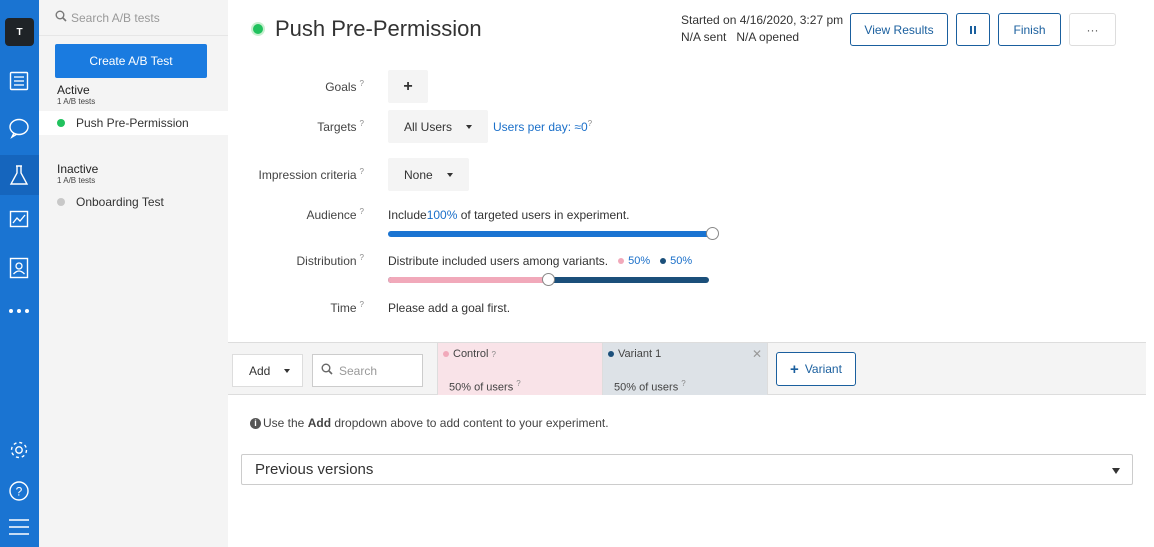  Describe the element at coordinates (120, 202) in the screenshot. I see `test-item-label: Onboarding Test` at that location.